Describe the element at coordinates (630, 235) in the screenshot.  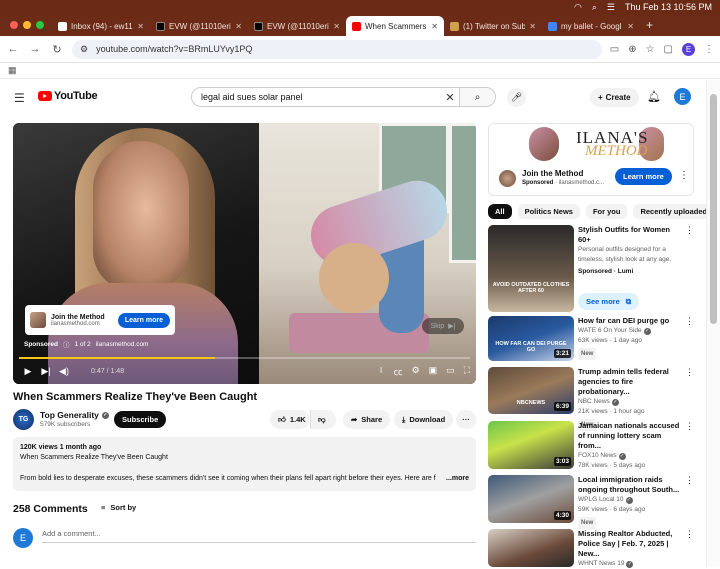
I see `recommendation-title: Stylish Outfits for Women 60+` at that location.